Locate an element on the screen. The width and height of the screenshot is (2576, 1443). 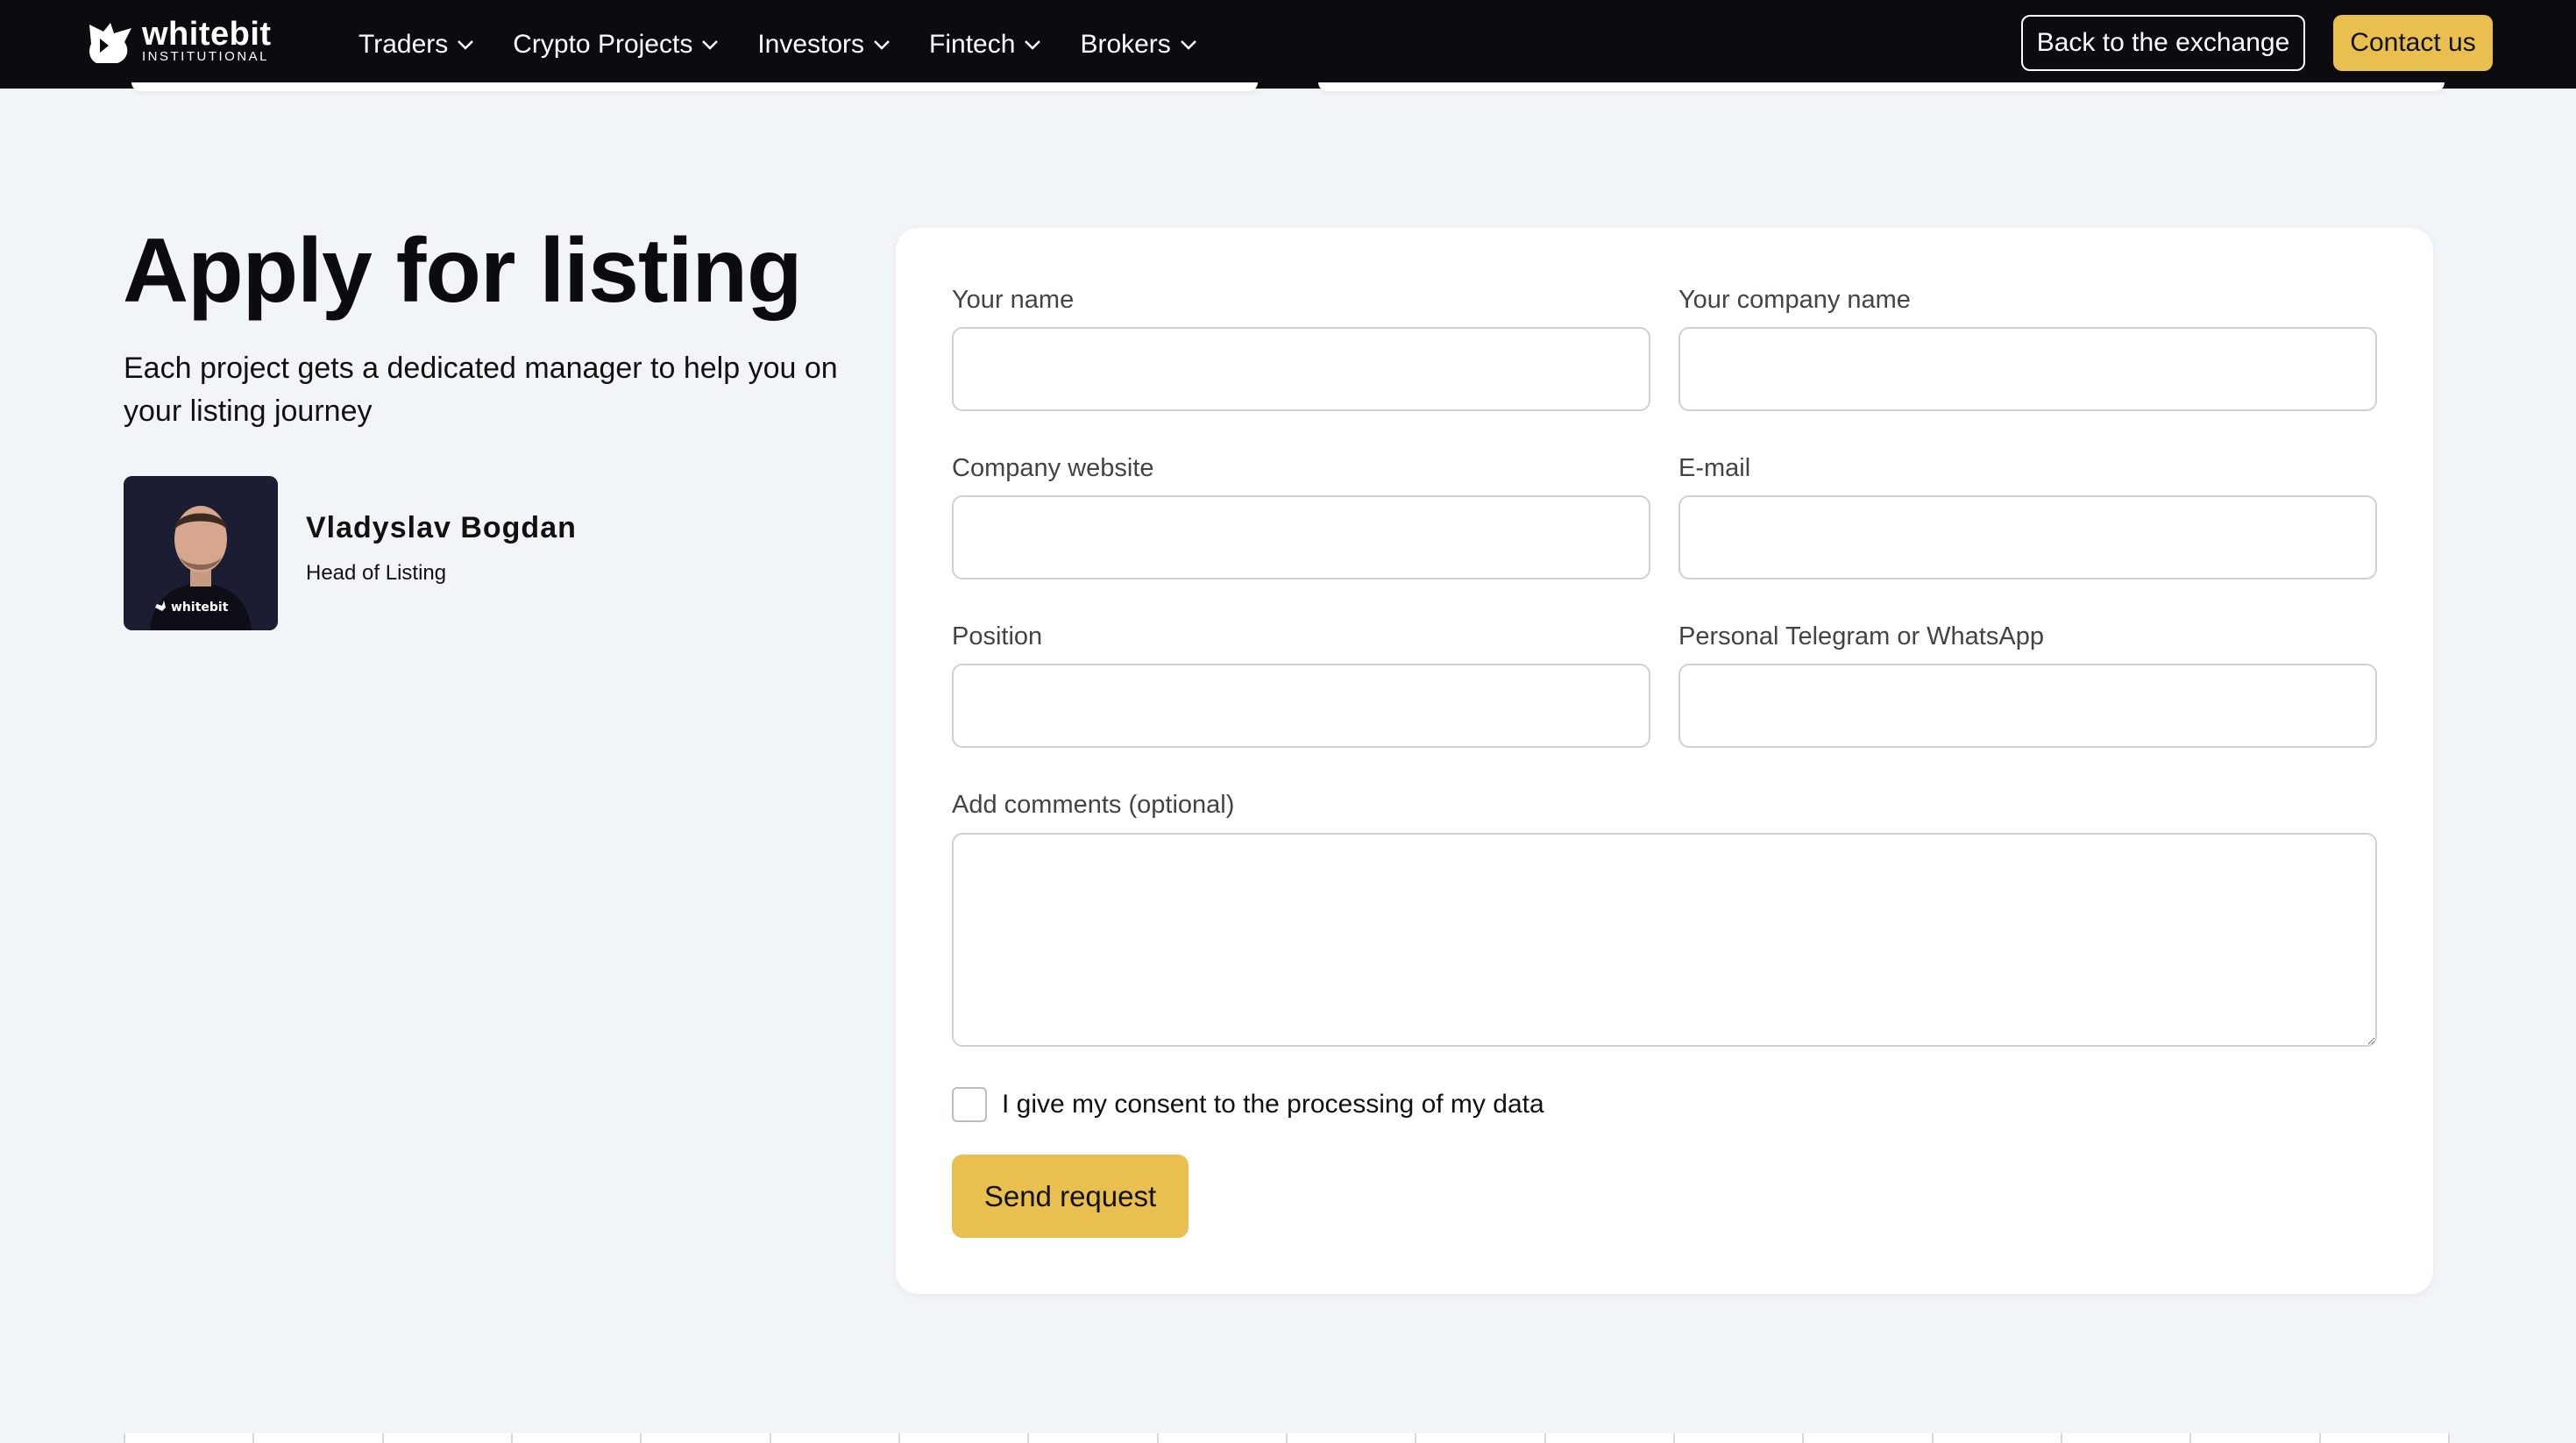
nav-item-label: Crypto Projects is located at coordinates (603, 44).